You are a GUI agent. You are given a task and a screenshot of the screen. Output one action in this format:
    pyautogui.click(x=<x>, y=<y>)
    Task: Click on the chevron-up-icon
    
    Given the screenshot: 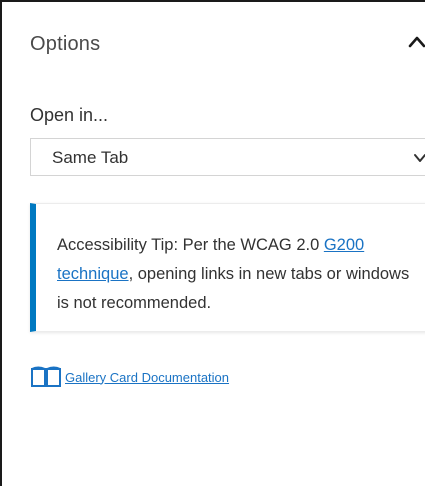 What is the action you would take?
    pyautogui.click(x=416, y=42)
    